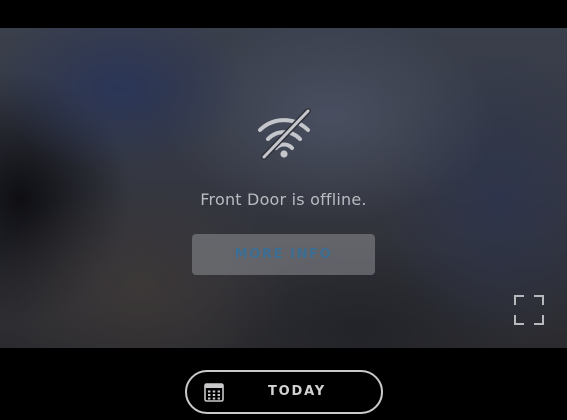  Describe the element at coordinates (283, 254) in the screenshot. I see `more-info-button: MORE INFO` at that location.